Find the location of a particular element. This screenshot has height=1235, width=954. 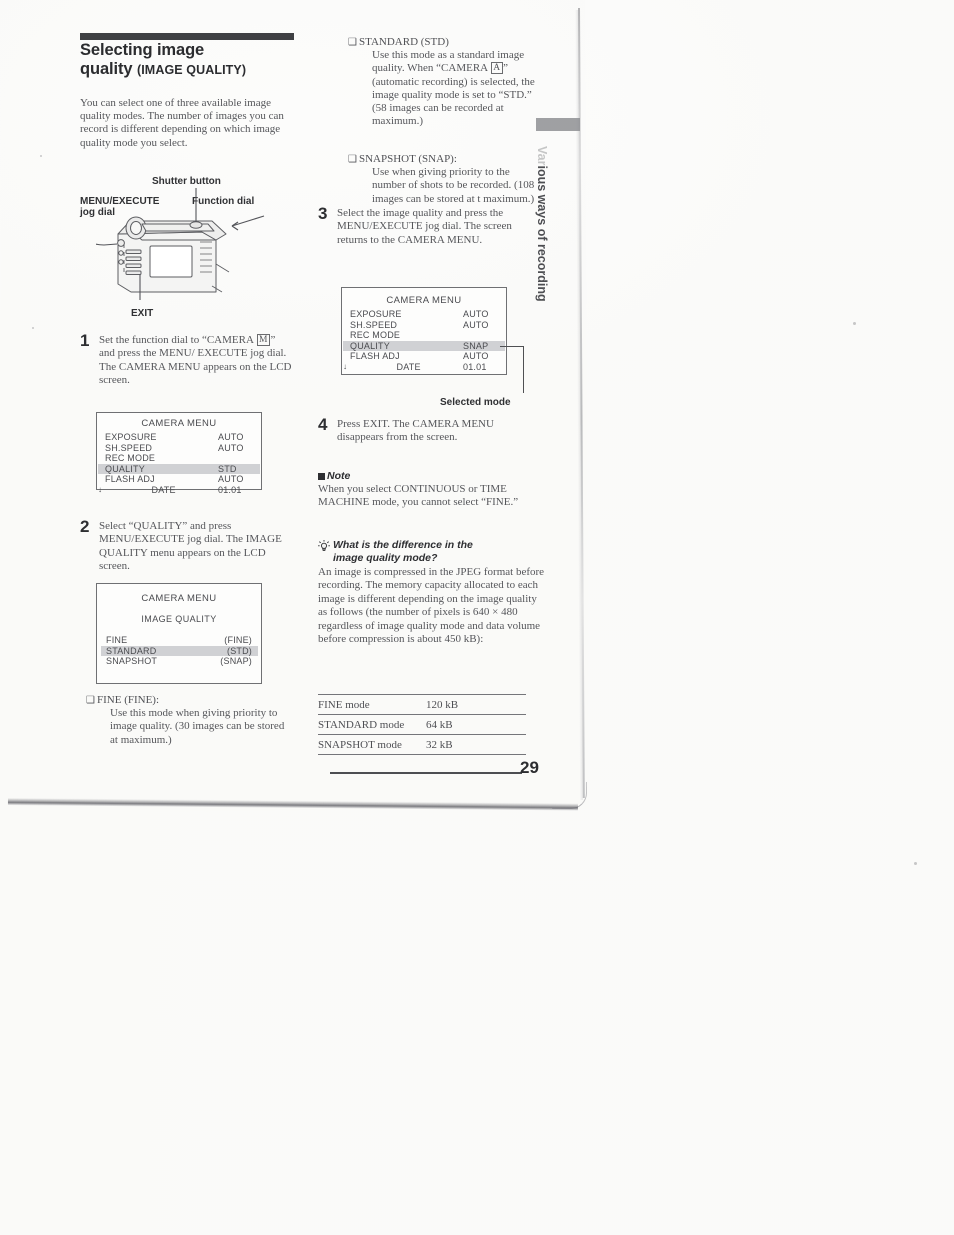

lcd-3-title: CAMERA MENU is located at coordinates (424, 300).